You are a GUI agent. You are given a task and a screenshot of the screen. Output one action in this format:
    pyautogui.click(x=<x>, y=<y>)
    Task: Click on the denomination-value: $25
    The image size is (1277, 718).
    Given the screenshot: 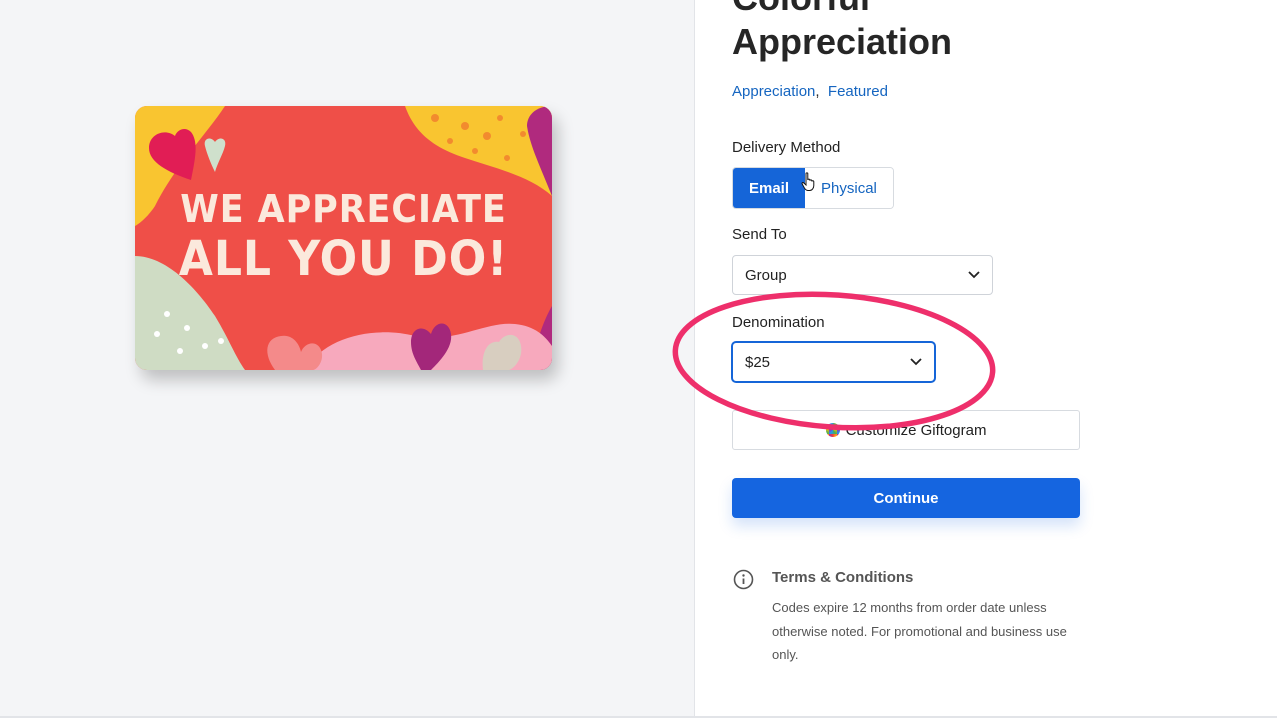 What is the action you would take?
    pyautogui.click(x=758, y=362)
    